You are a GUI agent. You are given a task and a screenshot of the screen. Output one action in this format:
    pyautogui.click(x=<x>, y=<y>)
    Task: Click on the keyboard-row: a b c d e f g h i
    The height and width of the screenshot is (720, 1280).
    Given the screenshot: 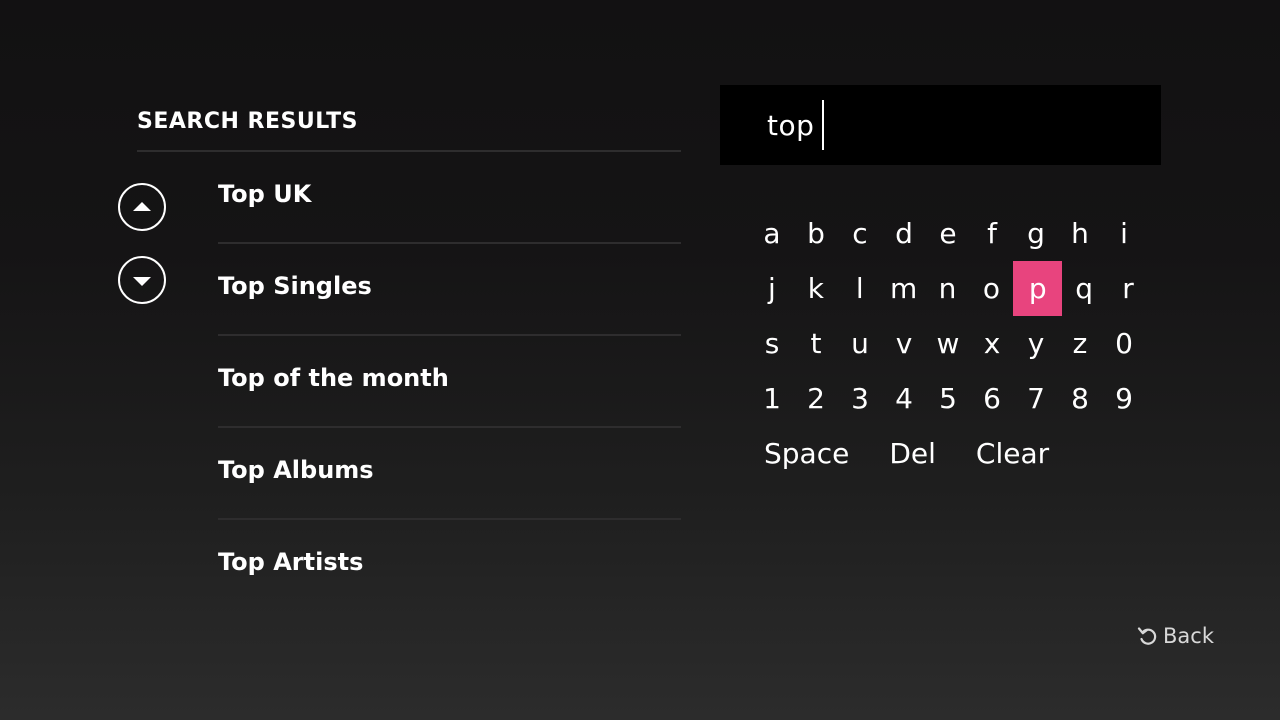 What is the action you would take?
    pyautogui.click(x=950, y=233)
    